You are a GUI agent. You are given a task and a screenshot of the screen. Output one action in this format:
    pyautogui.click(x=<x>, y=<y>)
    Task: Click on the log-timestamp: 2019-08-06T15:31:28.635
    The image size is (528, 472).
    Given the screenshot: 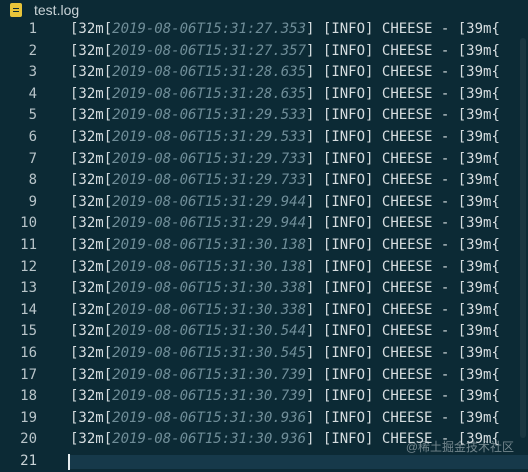 What is the action you would take?
    pyautogui.click(x=209, y=93)
    